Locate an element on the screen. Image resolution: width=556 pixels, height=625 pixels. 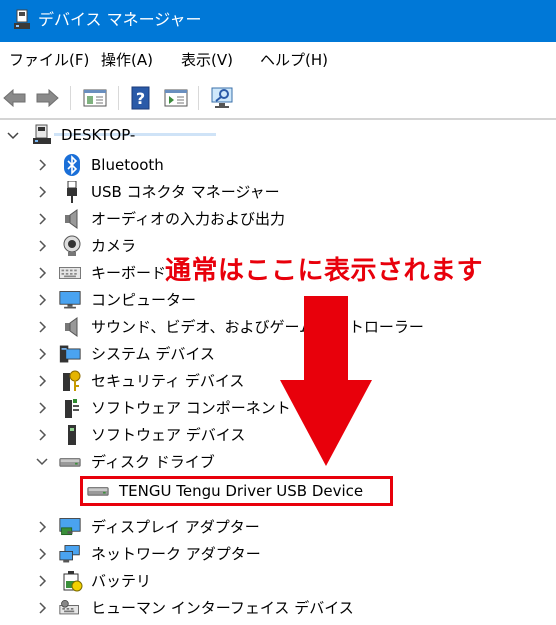
tree-item-security-devices: セキュリティ デバイス is located at coordinates (278, 381).